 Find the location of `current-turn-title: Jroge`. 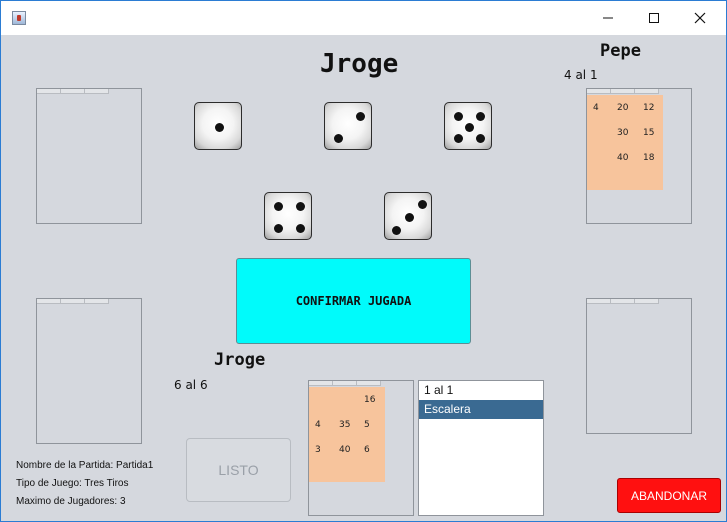

current-turn-title: Jroge is located at coordinates (359, 64).